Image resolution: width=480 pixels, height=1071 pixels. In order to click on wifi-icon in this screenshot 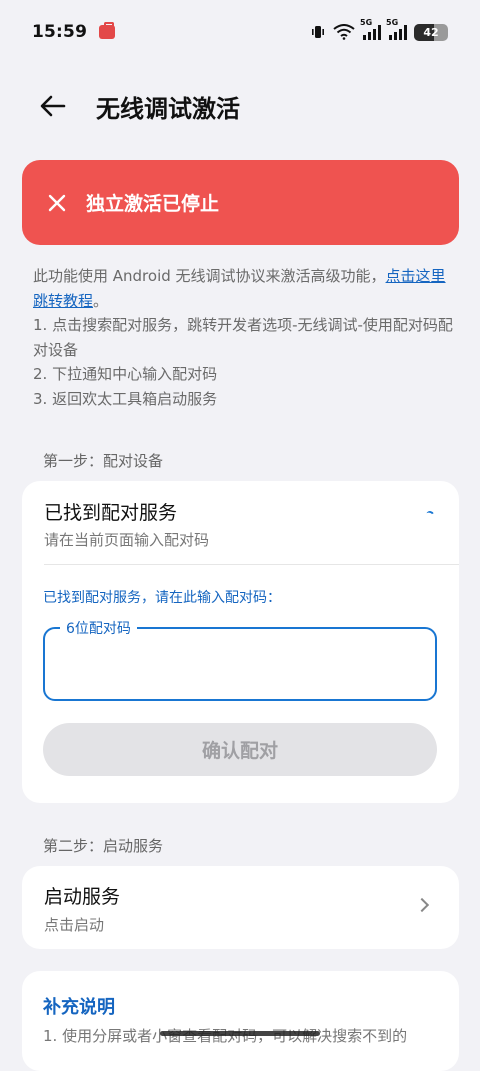, I will do `click(344, 32)`.